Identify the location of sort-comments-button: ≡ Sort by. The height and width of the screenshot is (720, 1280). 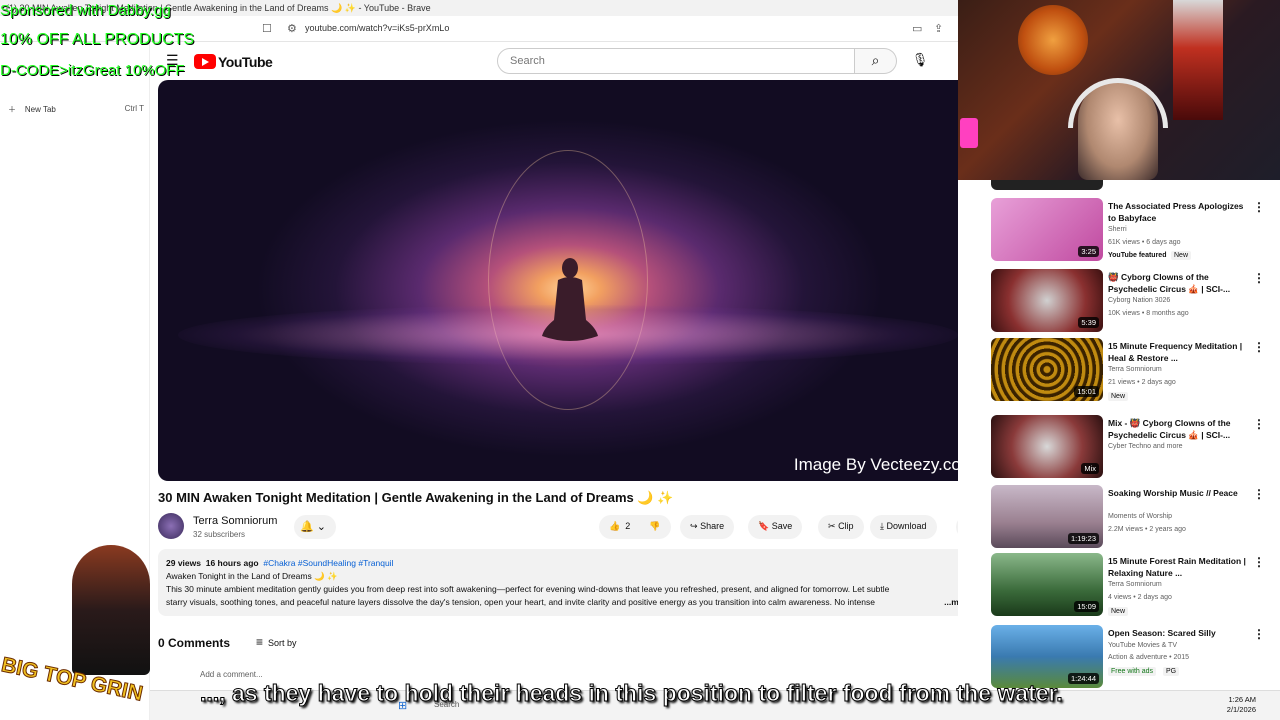
(276, 642).